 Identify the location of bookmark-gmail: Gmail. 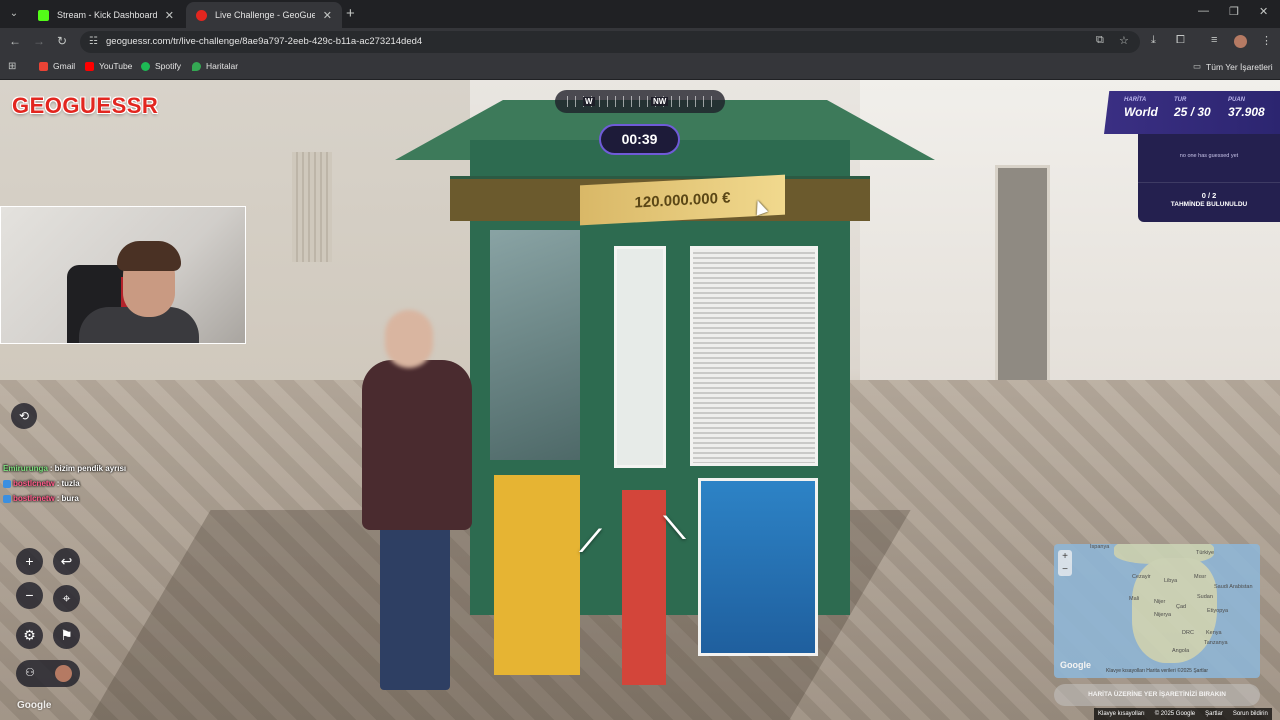
(57, 66).